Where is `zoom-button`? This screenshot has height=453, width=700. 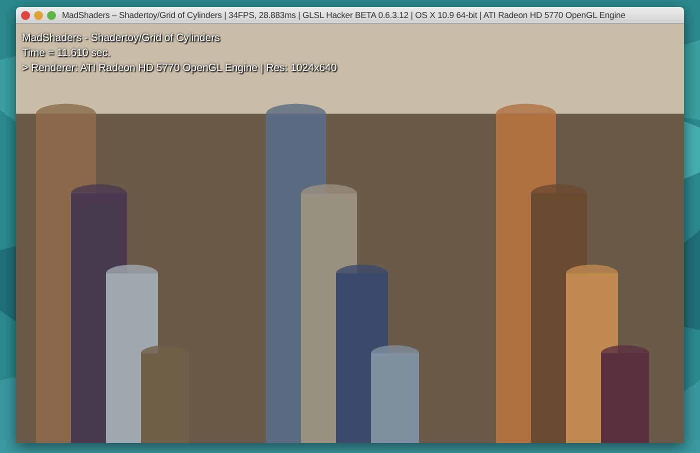
zoom-button is located at coordinates (51, 15).